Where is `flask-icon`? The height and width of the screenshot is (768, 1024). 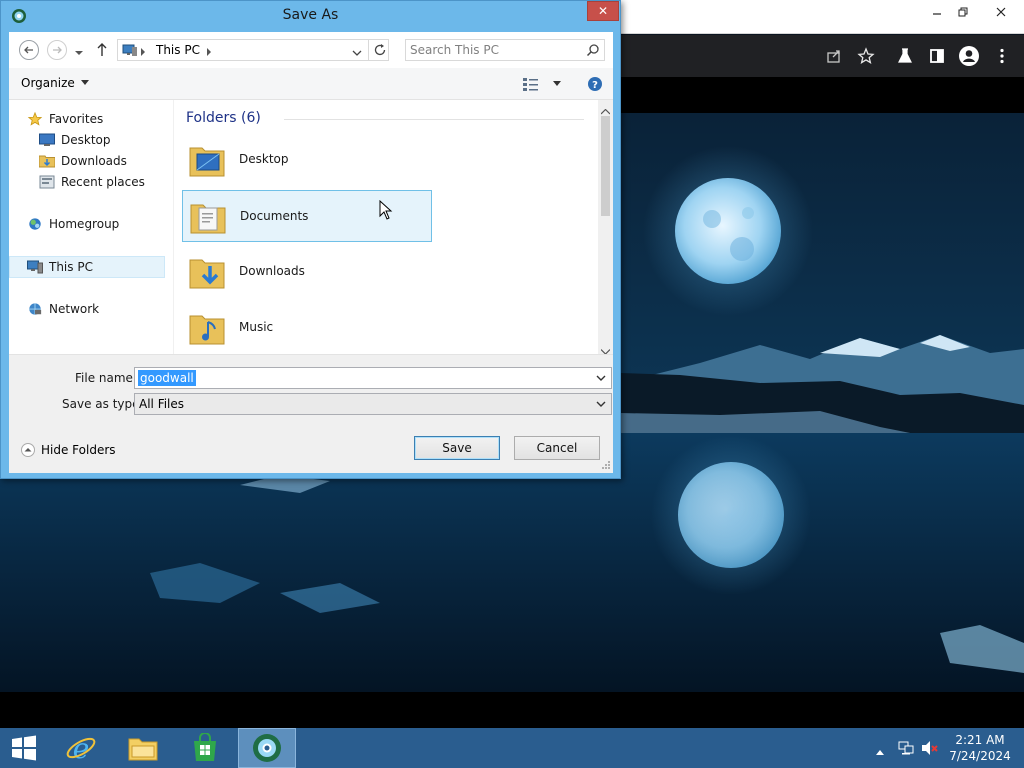 flask-icon is located at coordinates (905, 55).